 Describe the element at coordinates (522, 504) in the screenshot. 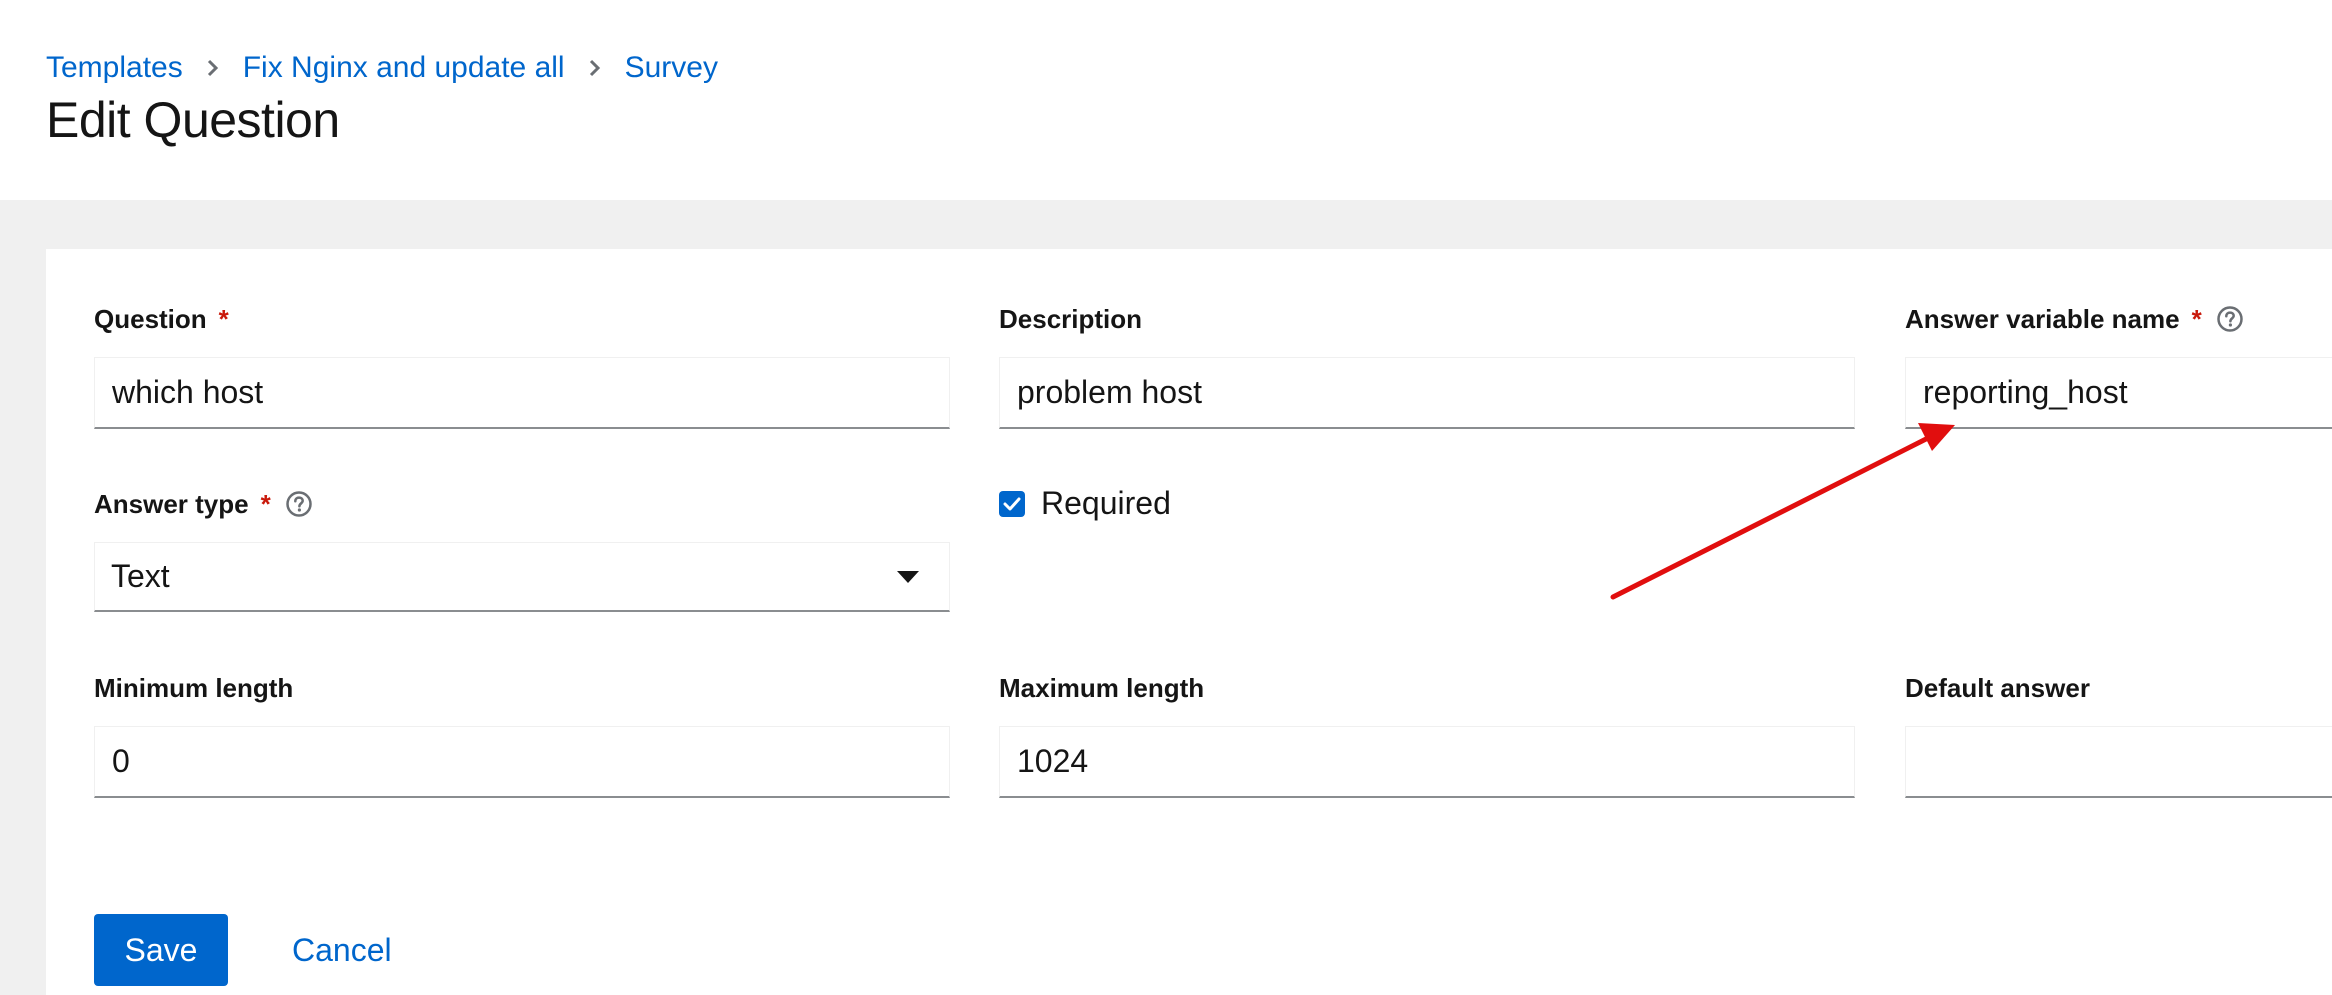

I see `answer-type-label: Answer type *` at that location.